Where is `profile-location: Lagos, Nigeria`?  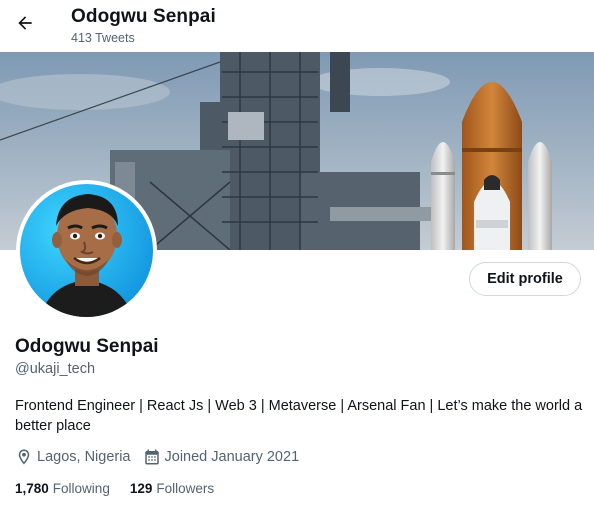 profile-location: Lagos, Nigeria is located at coordinates (73, 457).